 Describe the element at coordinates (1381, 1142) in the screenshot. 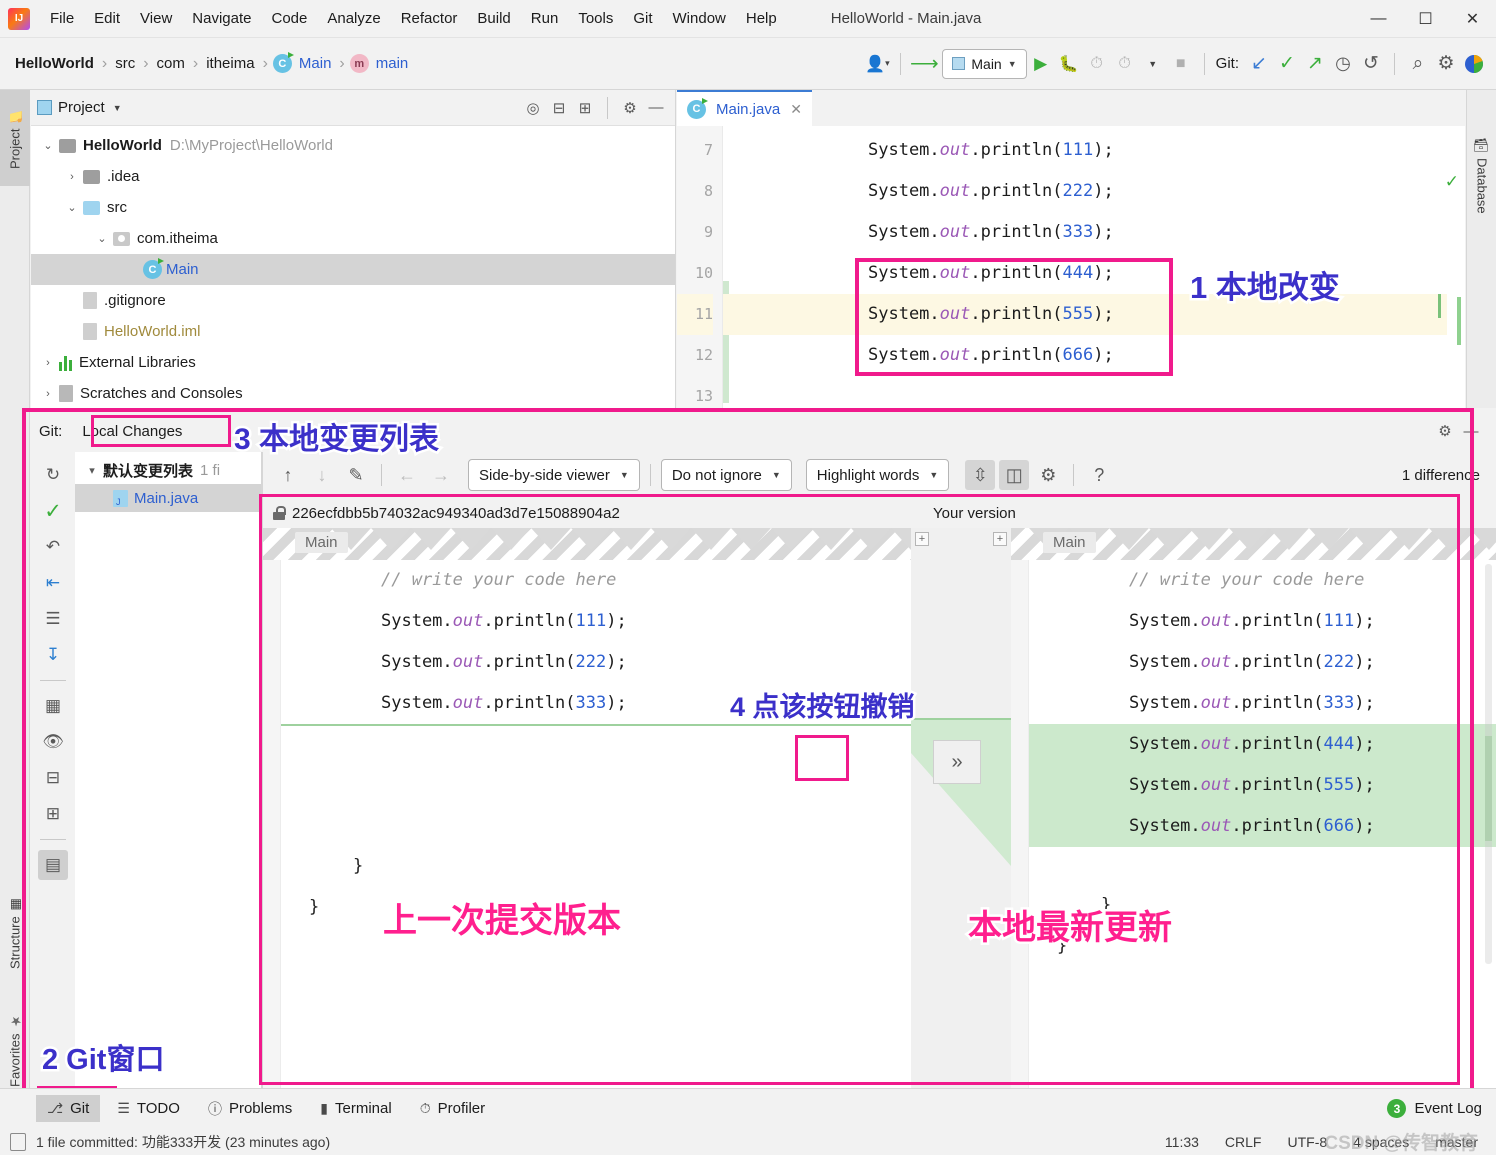

I see `status-indent: 4 spaces` at that location.